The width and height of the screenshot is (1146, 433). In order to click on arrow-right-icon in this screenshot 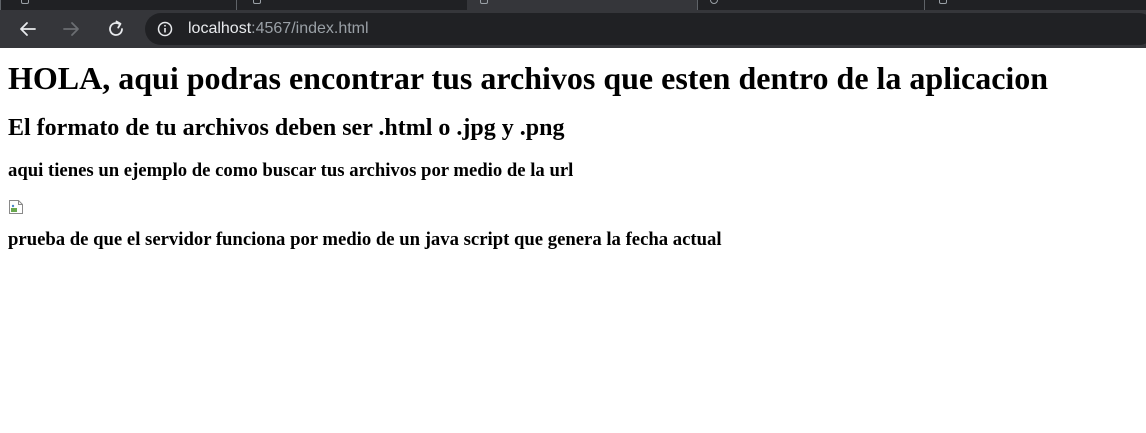, I will do `click(71, 29)`.